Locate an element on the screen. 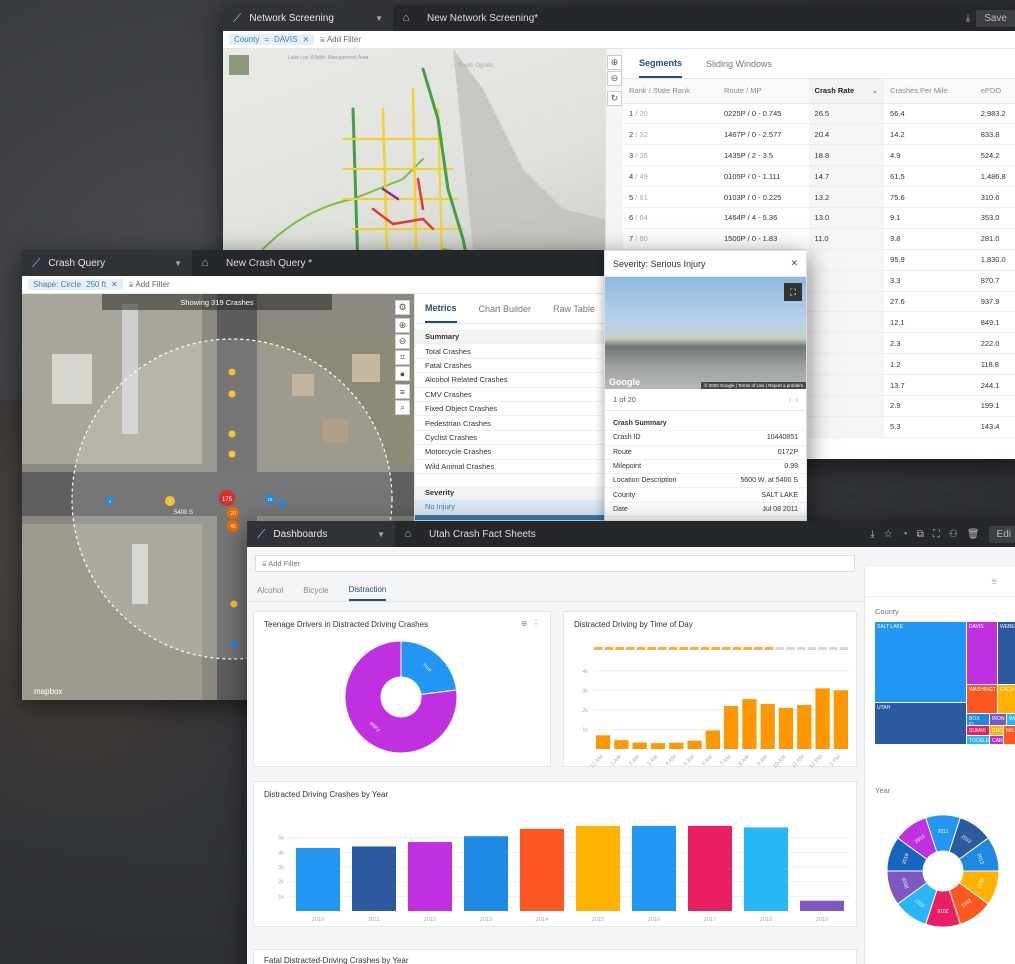  metric-fixed-object-crashes: Fixed Object Crashes is located at coordinates (520, 409).